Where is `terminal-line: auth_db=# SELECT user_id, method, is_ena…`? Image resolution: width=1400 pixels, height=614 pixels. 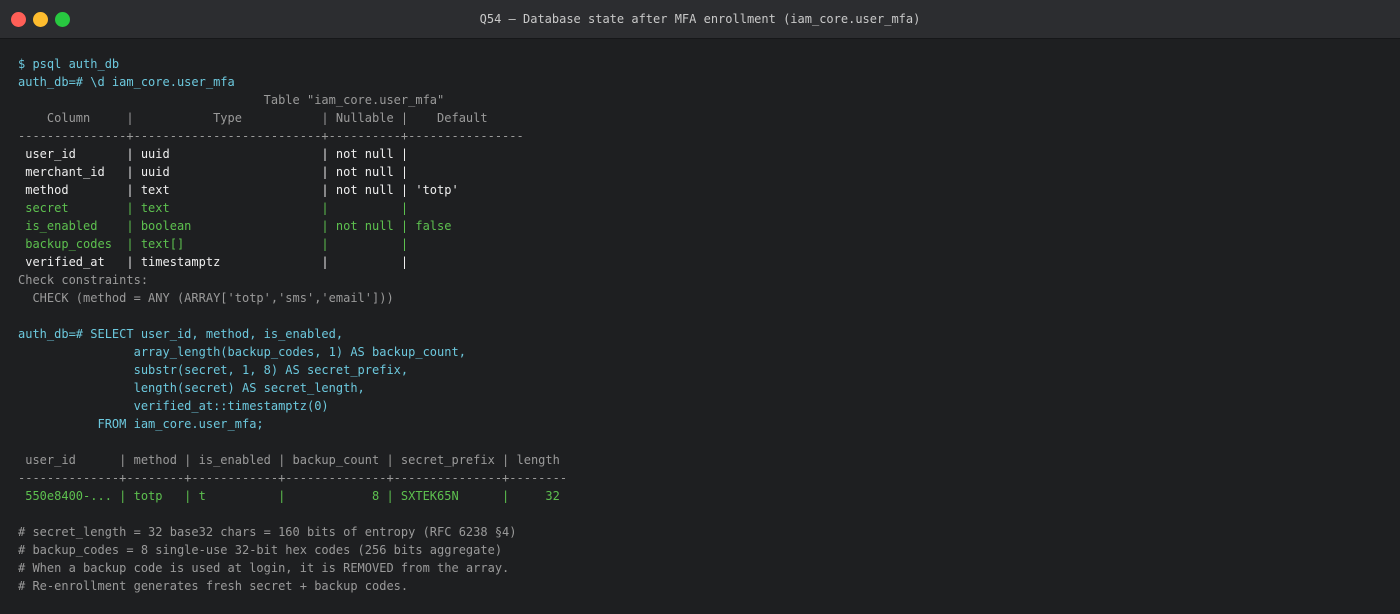
terminal-line: auth_db=# SELECT user_id, method, is_ena… is located at coordinates (181, 334).